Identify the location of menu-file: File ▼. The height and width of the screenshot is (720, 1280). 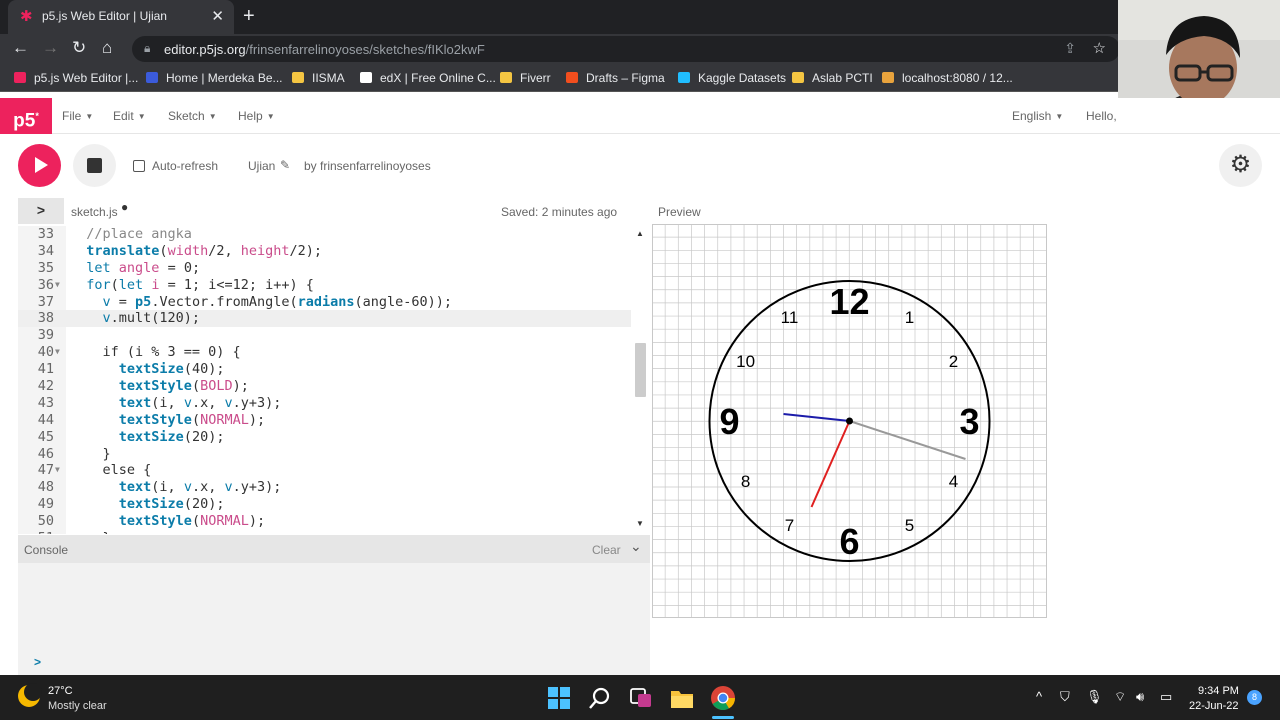
(77, 116).